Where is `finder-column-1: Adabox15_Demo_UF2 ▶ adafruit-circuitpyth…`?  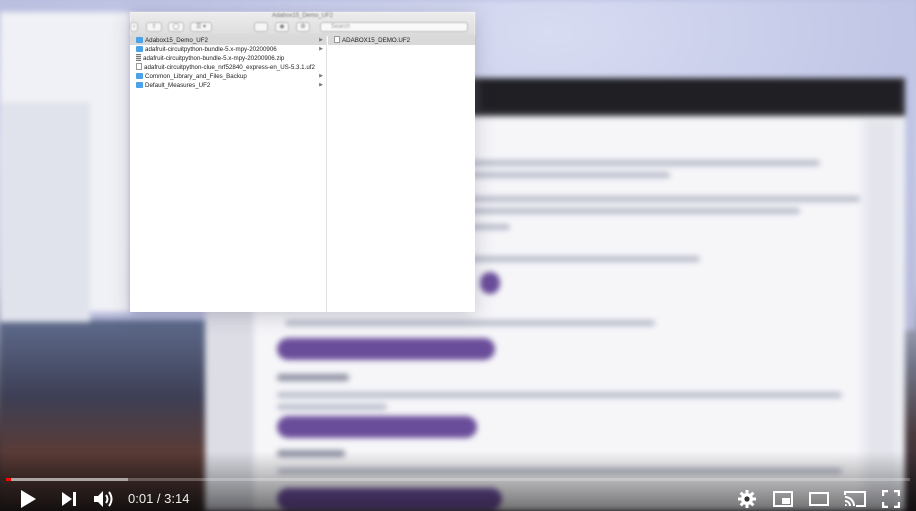 finder-column-1: Adabox15_Demo_UF2 ▶ adafruit-circuitpyth… is located at coordinates (228, 174).